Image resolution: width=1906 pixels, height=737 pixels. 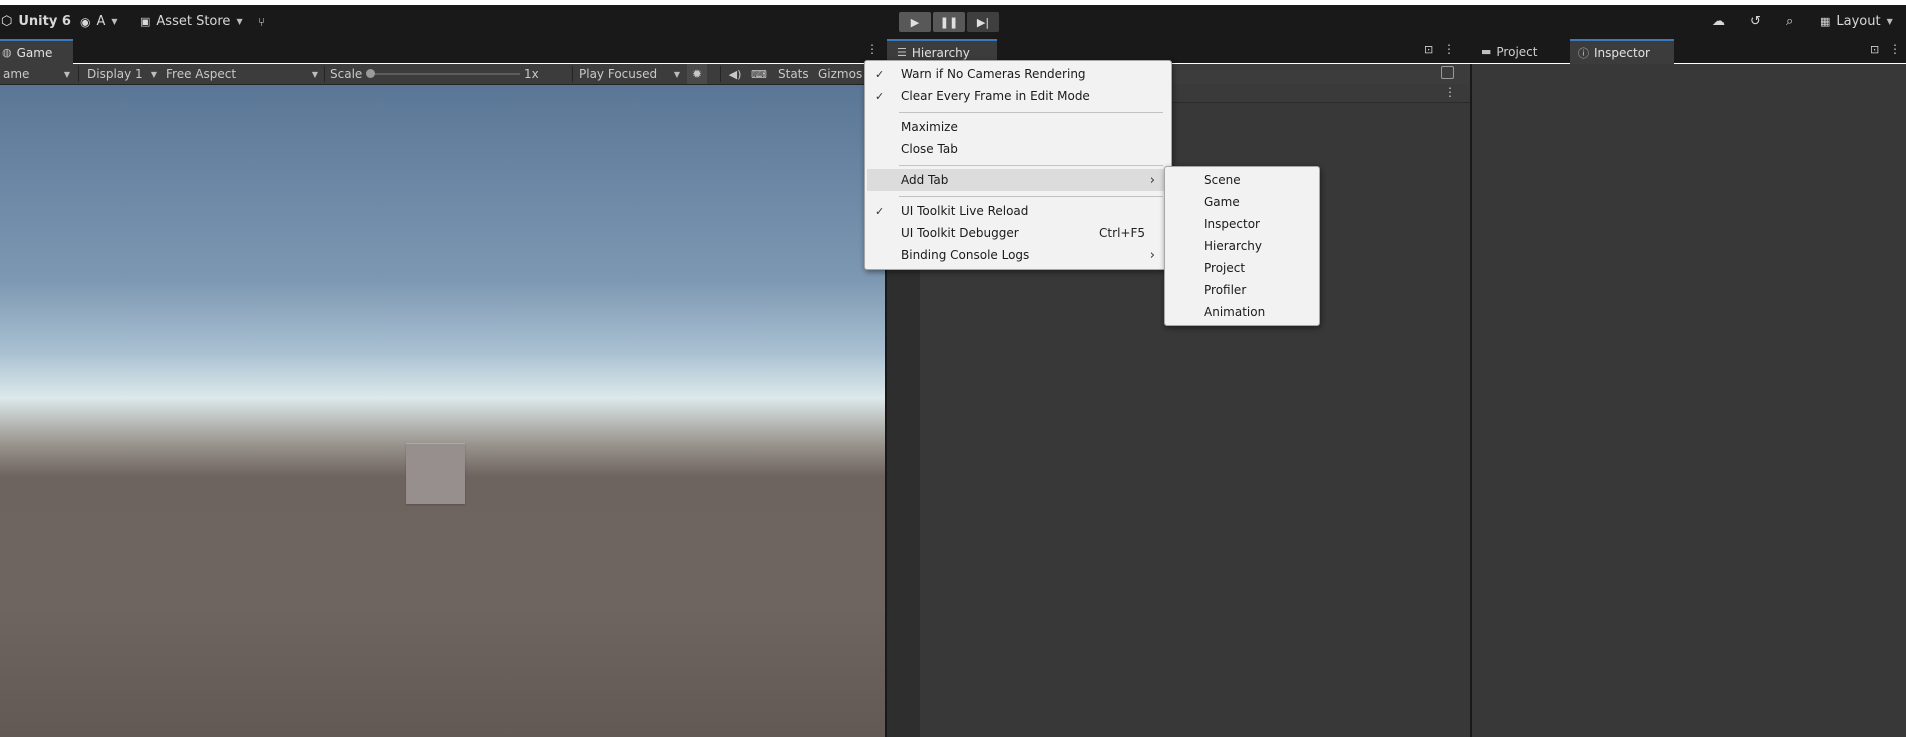 I want to click on search-filter-icon, so click(x=1447, y=72).